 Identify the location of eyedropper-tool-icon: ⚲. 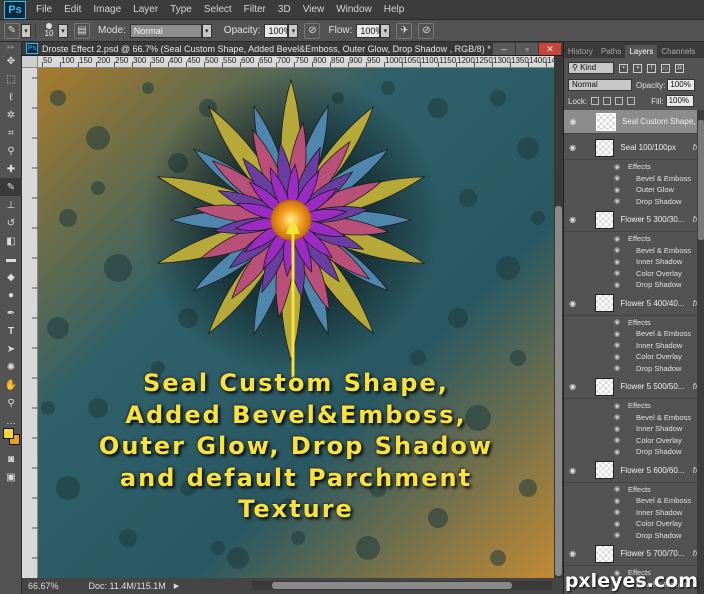
(11, 151).